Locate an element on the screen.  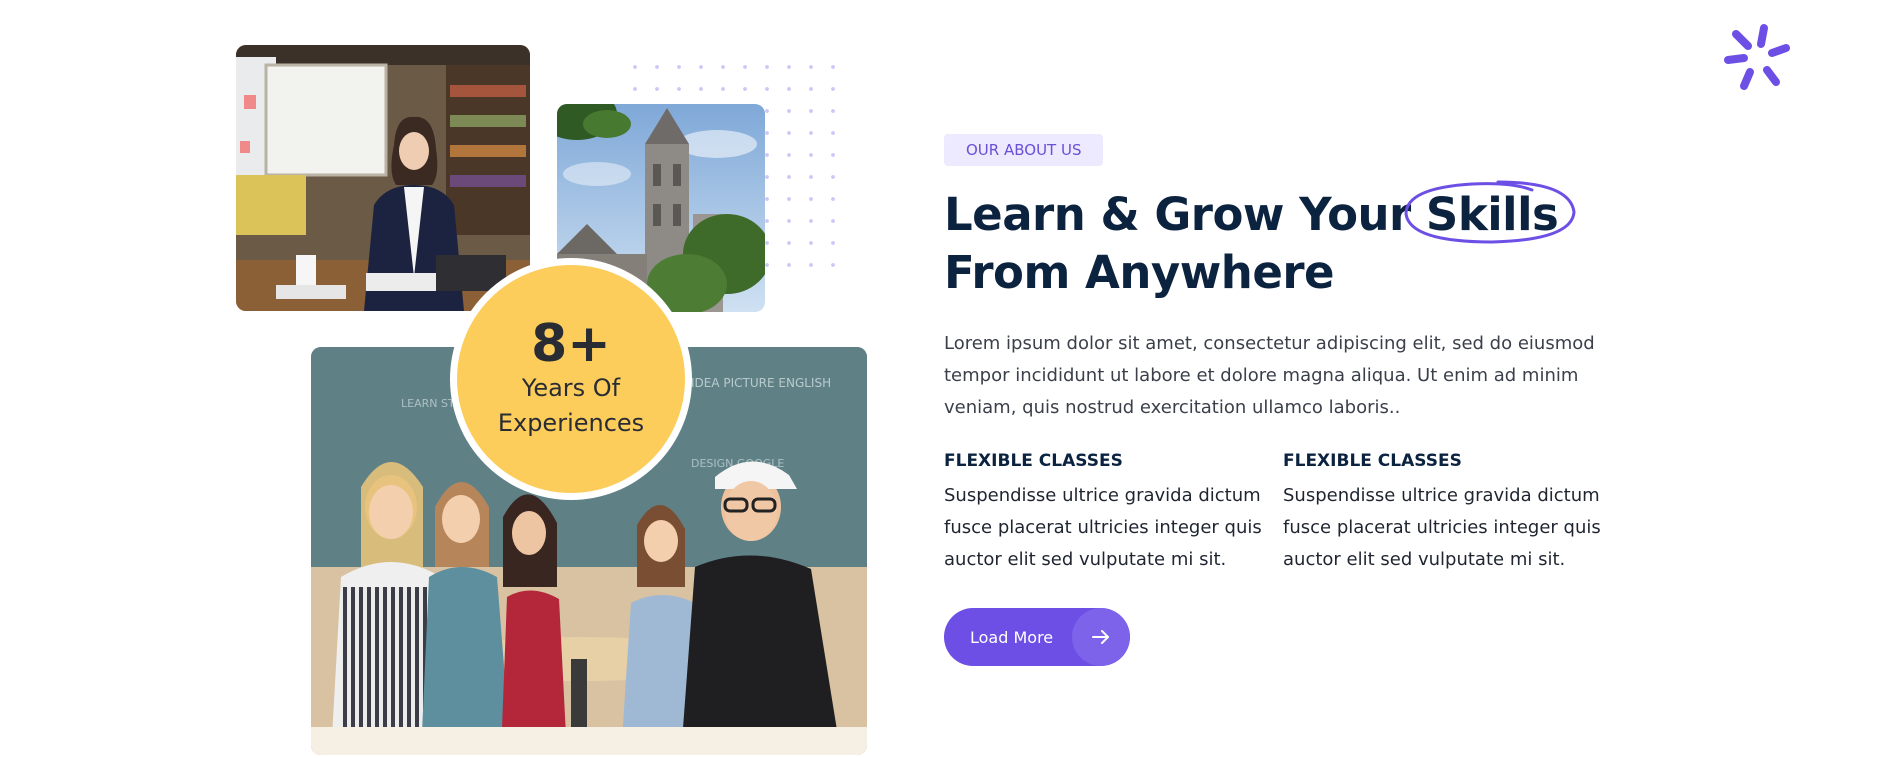
load-more-button: Load More is located at coordinates (1037, 637).